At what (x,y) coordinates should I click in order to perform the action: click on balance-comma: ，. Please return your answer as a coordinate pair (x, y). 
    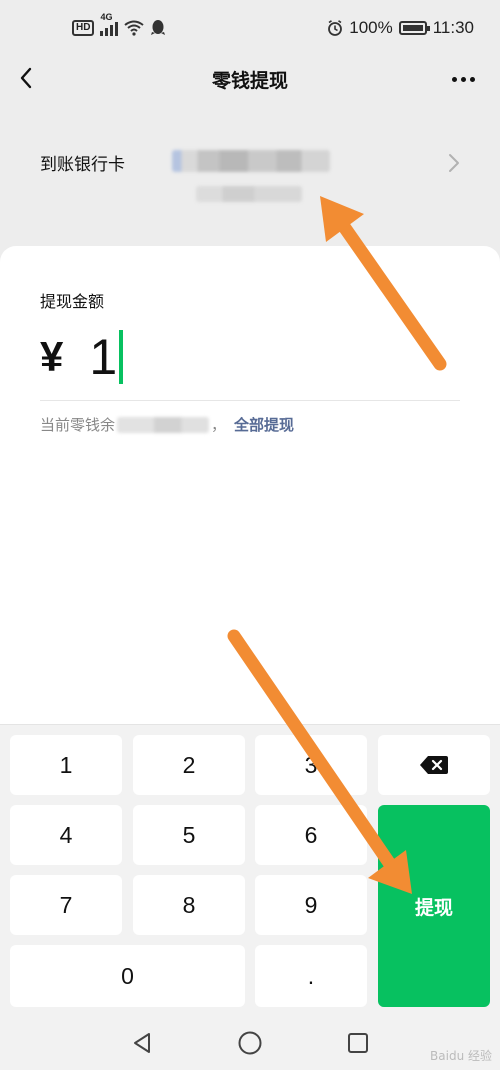
    Looking at the image, I should click on (219, 425).